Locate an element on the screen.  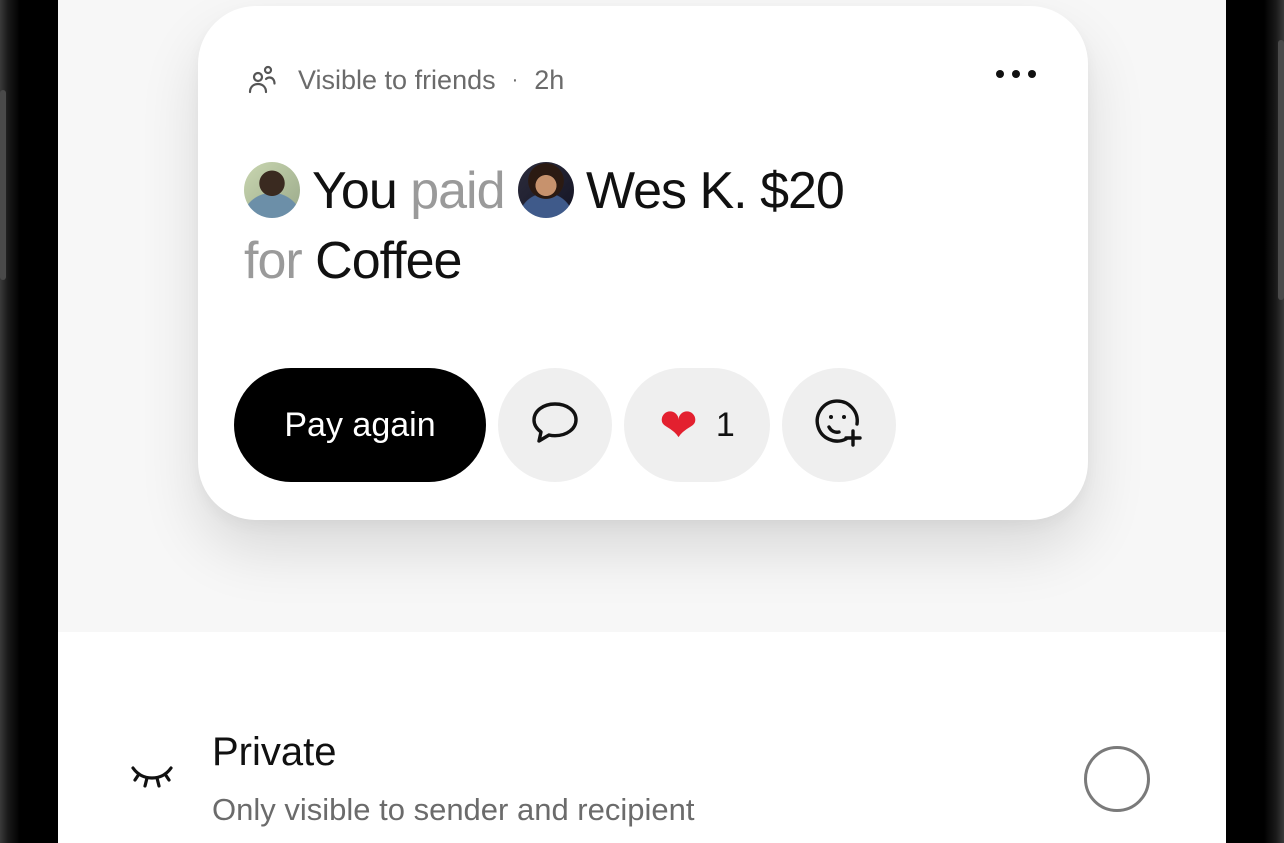
post-meta: Visible to friends · 2h is located at coordinates (405, 80).